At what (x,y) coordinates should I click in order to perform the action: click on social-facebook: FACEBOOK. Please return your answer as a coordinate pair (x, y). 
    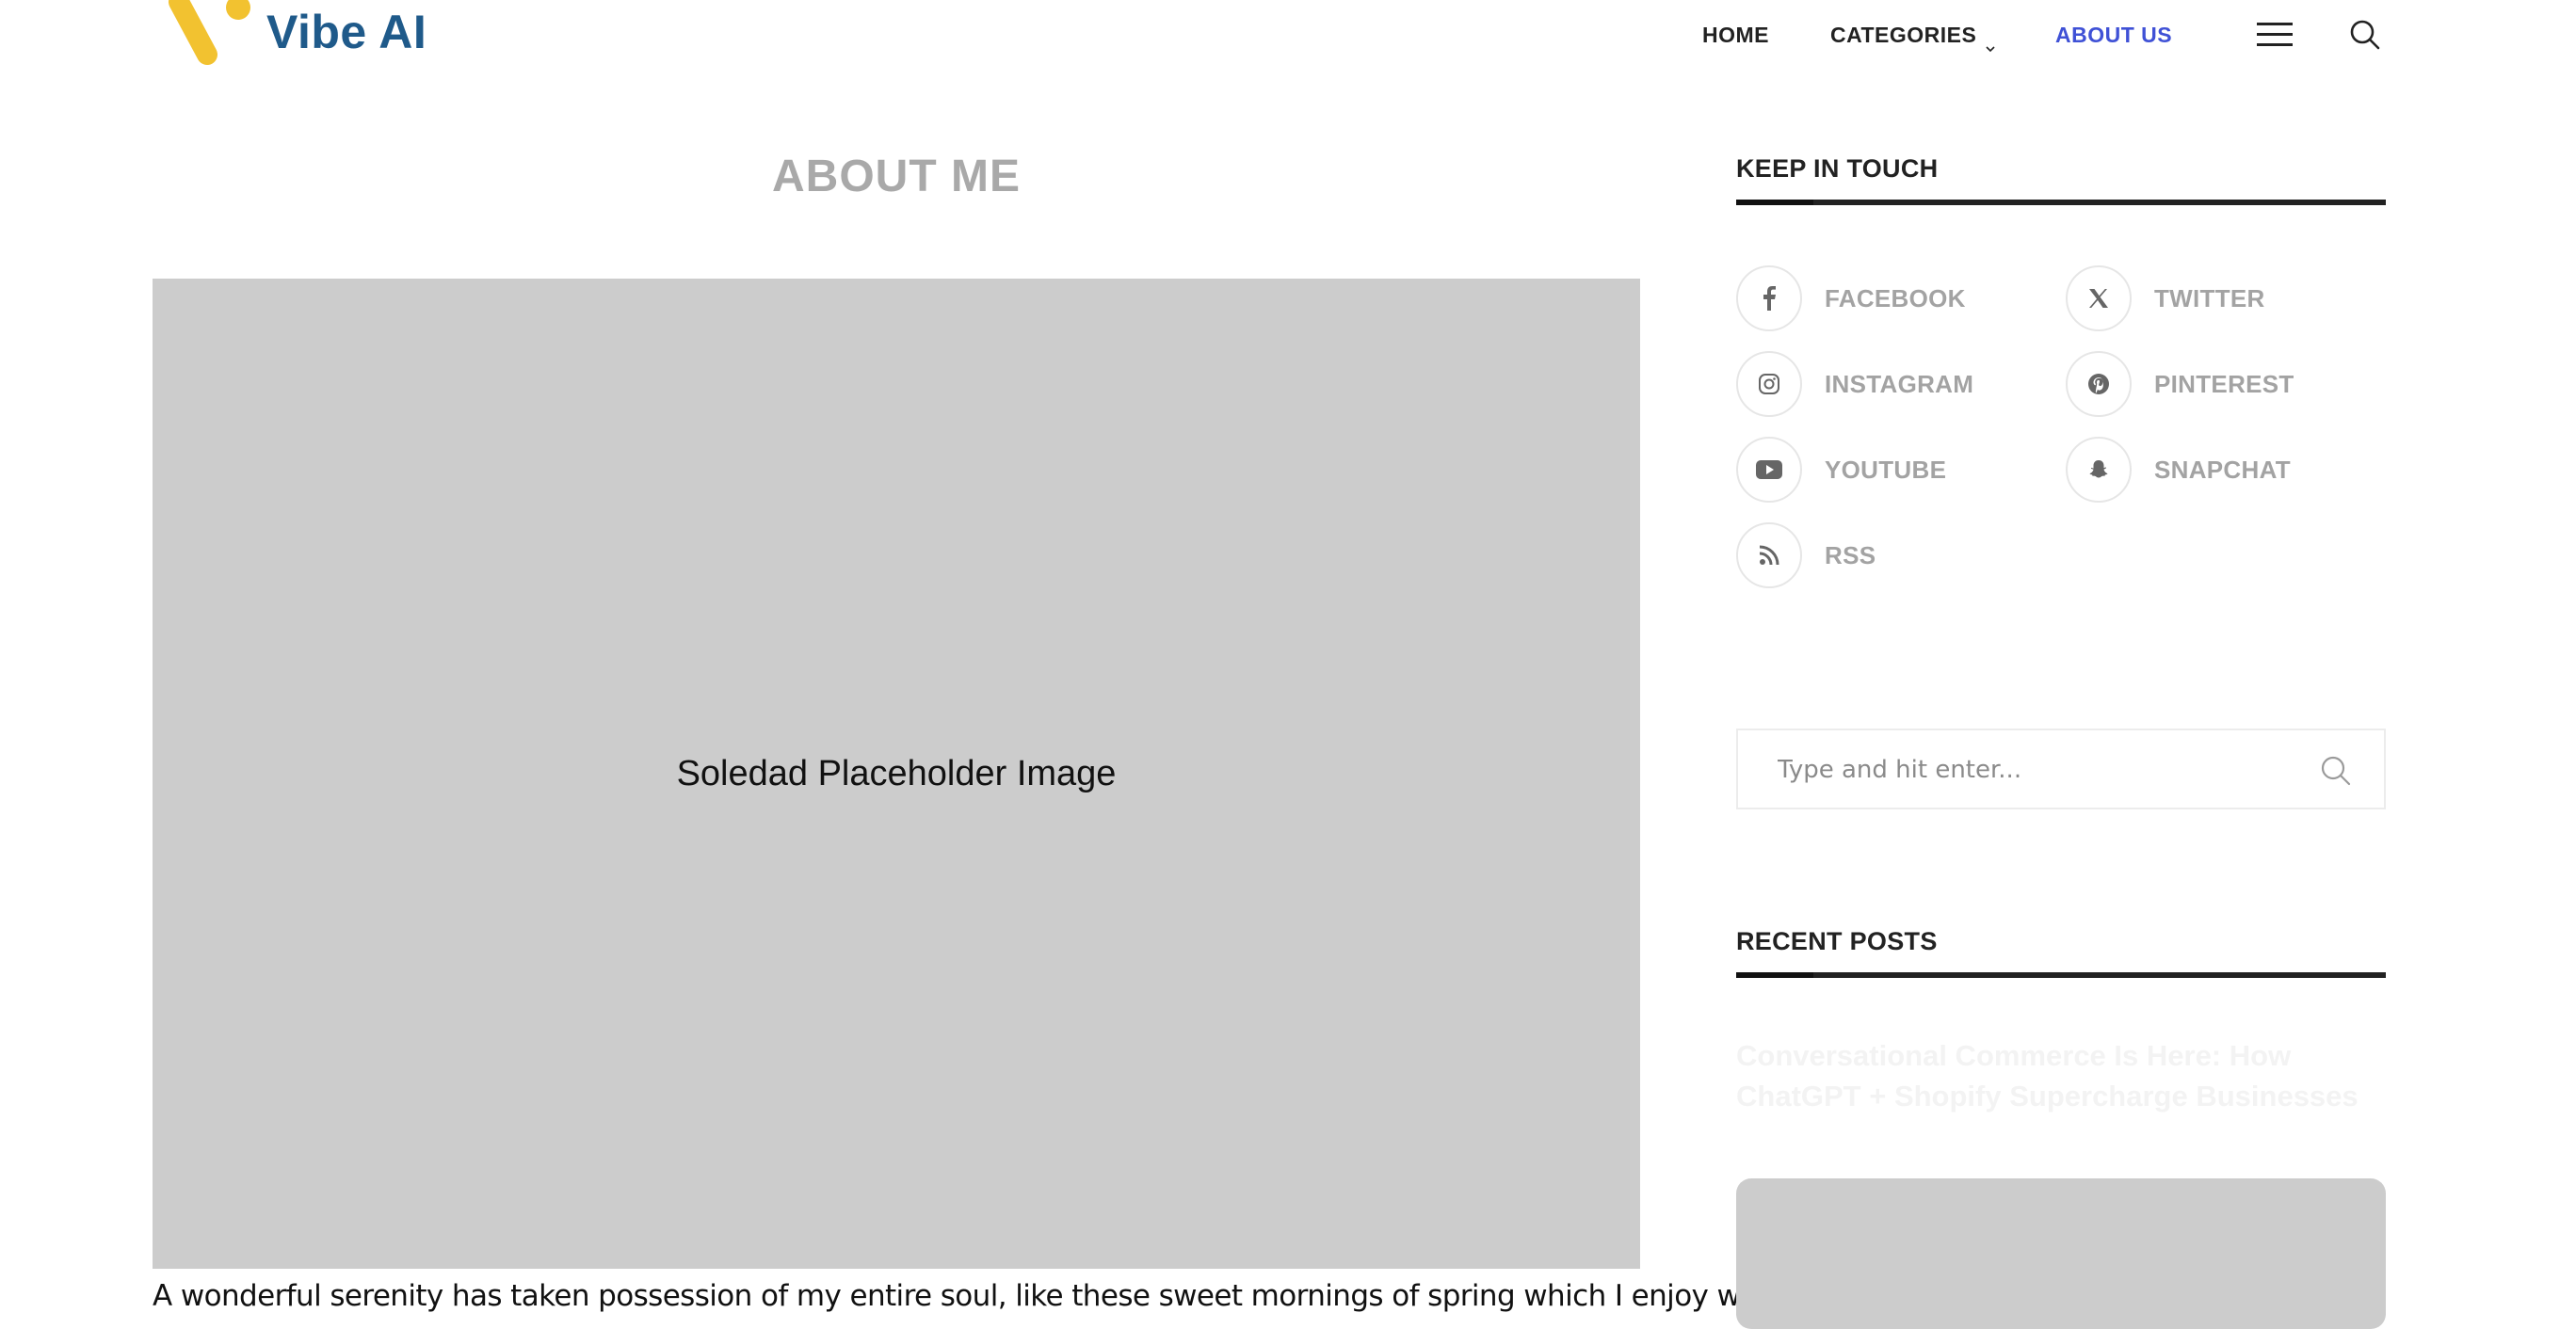
    Looking at the image, I should click on (1851, 298).